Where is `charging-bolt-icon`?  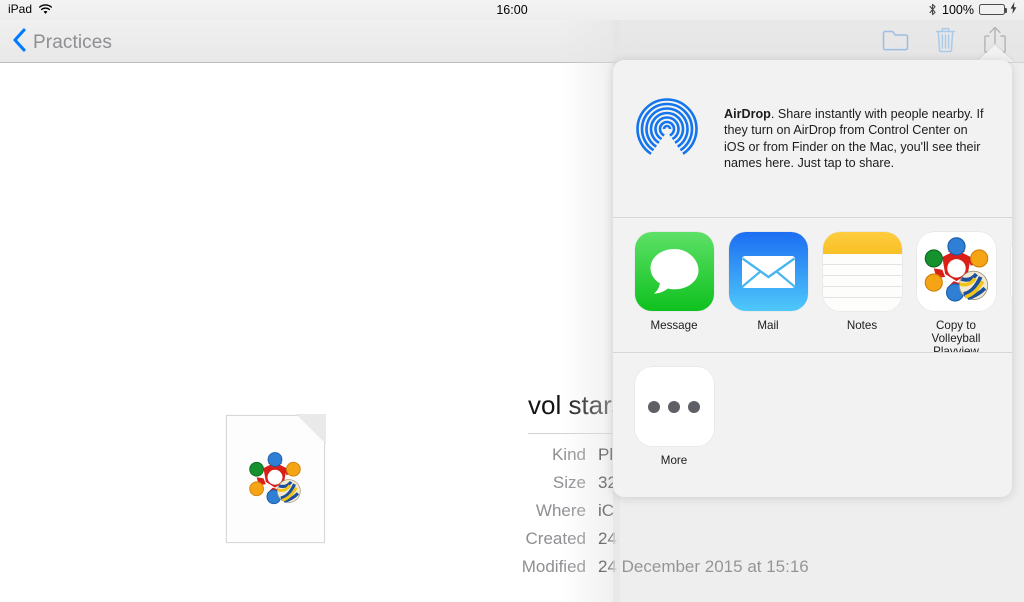 charging-bolt-icon is located at coordinates (1013, 9).